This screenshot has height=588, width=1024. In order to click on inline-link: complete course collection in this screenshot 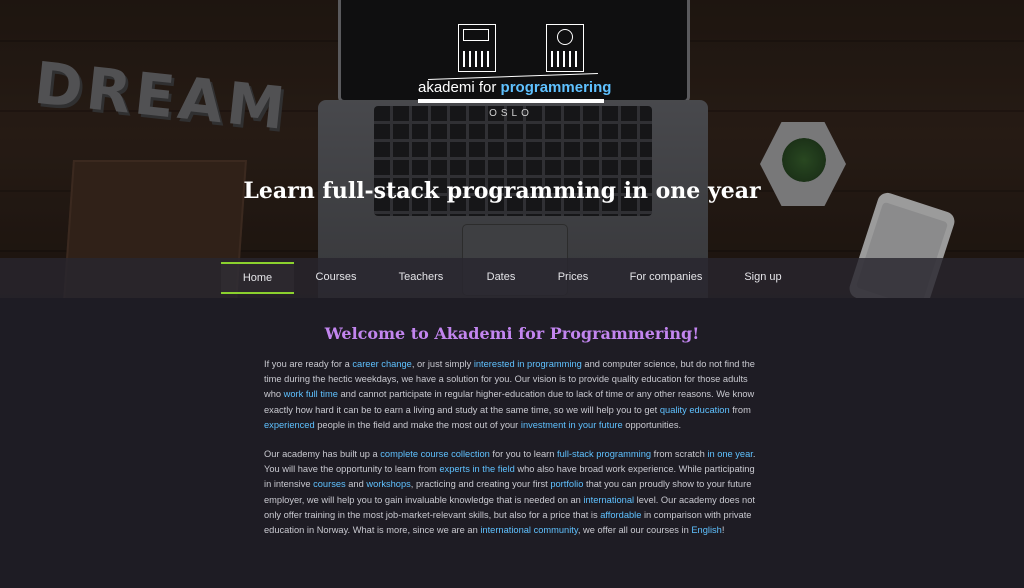, I will do `click(435, 454)`.